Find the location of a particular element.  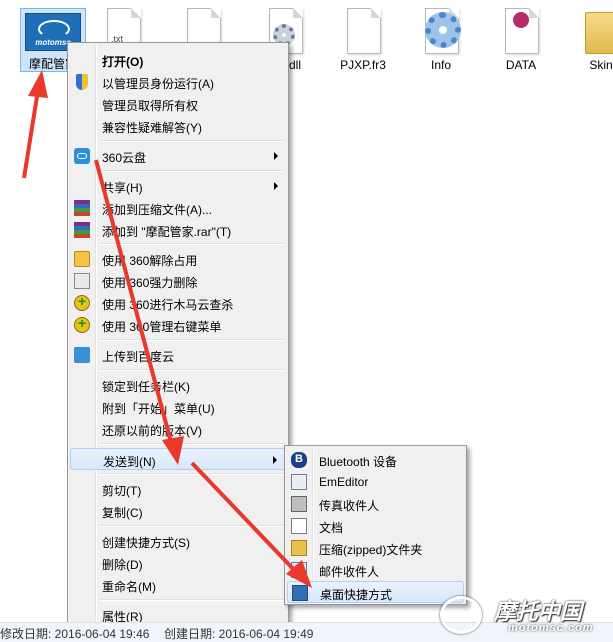

baidu-cloud-icon is located at coordinates (82, 355).